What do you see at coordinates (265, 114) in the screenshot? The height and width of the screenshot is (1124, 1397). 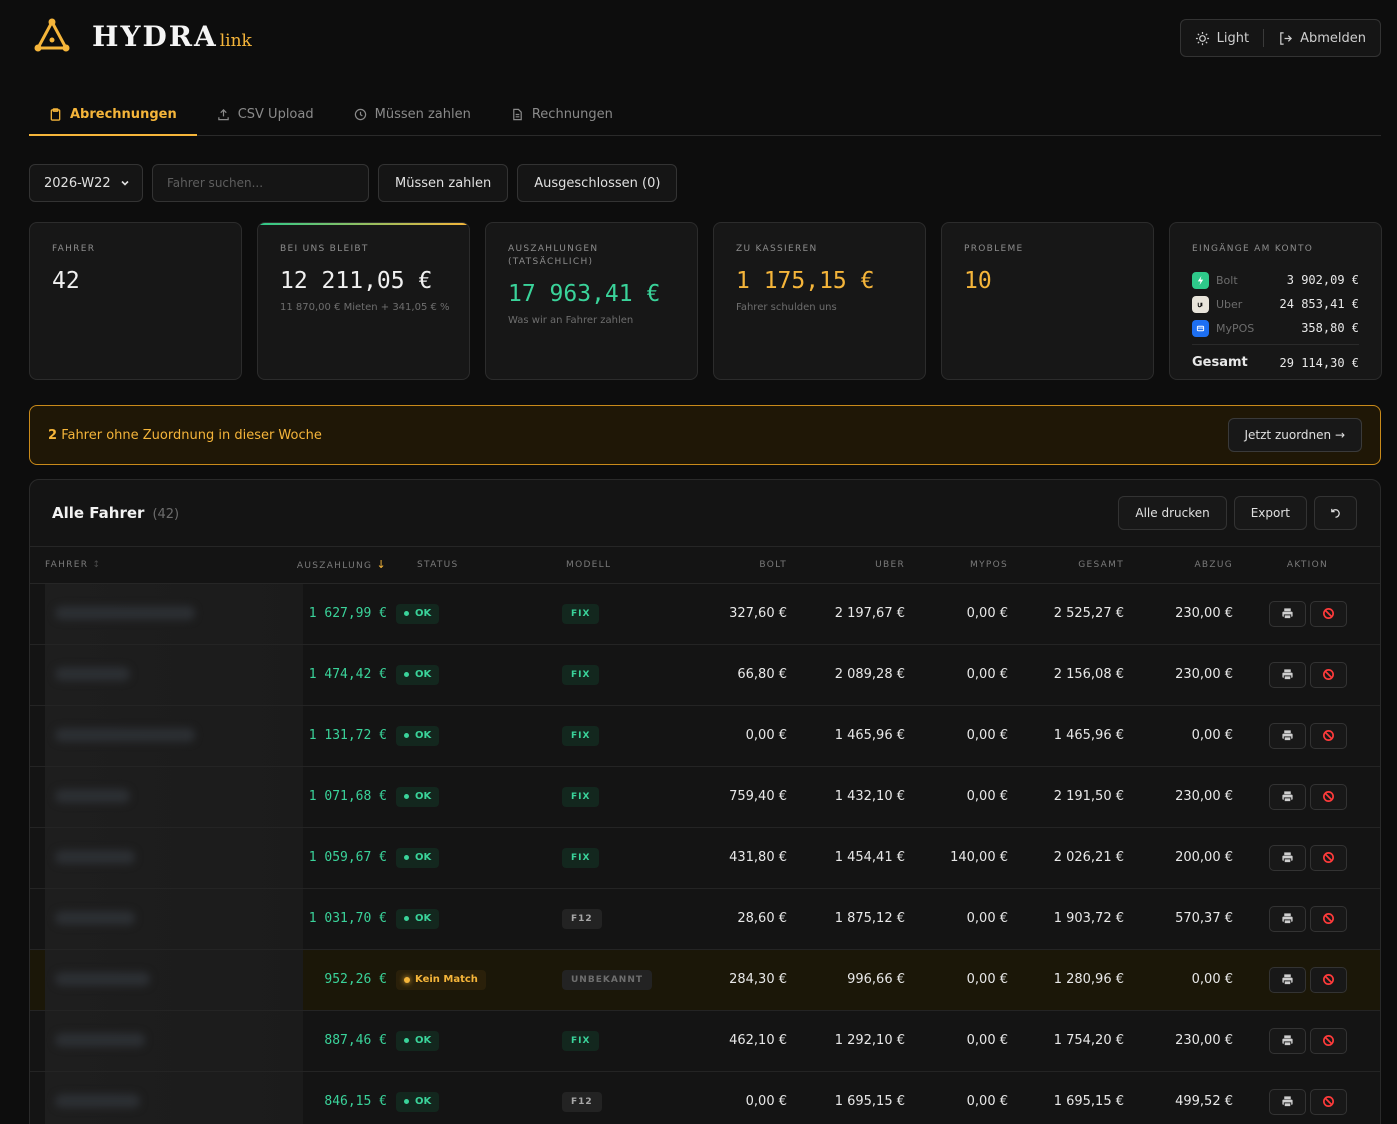 I see `tab-csv-upload: CSV Upload` at bounding box center [265, 114].